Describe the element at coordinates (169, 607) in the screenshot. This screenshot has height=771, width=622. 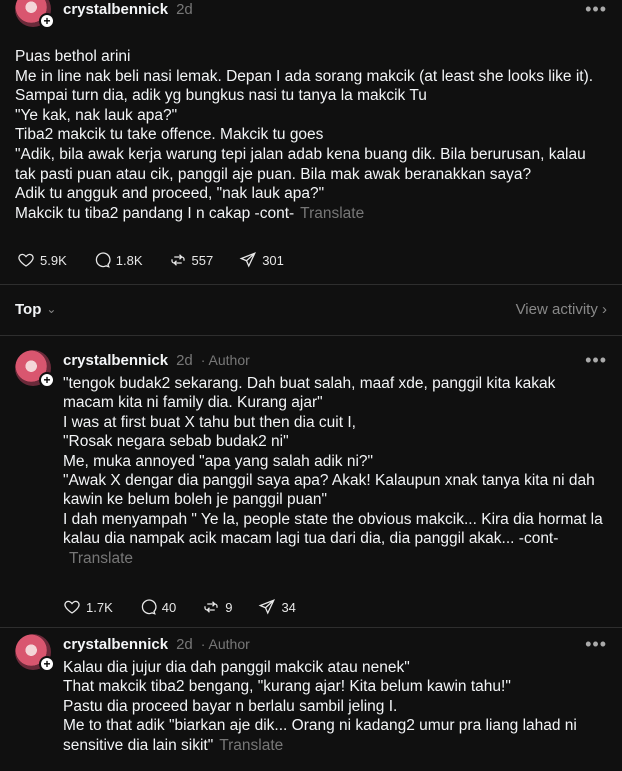
I see `comment-count: 40` at that location.